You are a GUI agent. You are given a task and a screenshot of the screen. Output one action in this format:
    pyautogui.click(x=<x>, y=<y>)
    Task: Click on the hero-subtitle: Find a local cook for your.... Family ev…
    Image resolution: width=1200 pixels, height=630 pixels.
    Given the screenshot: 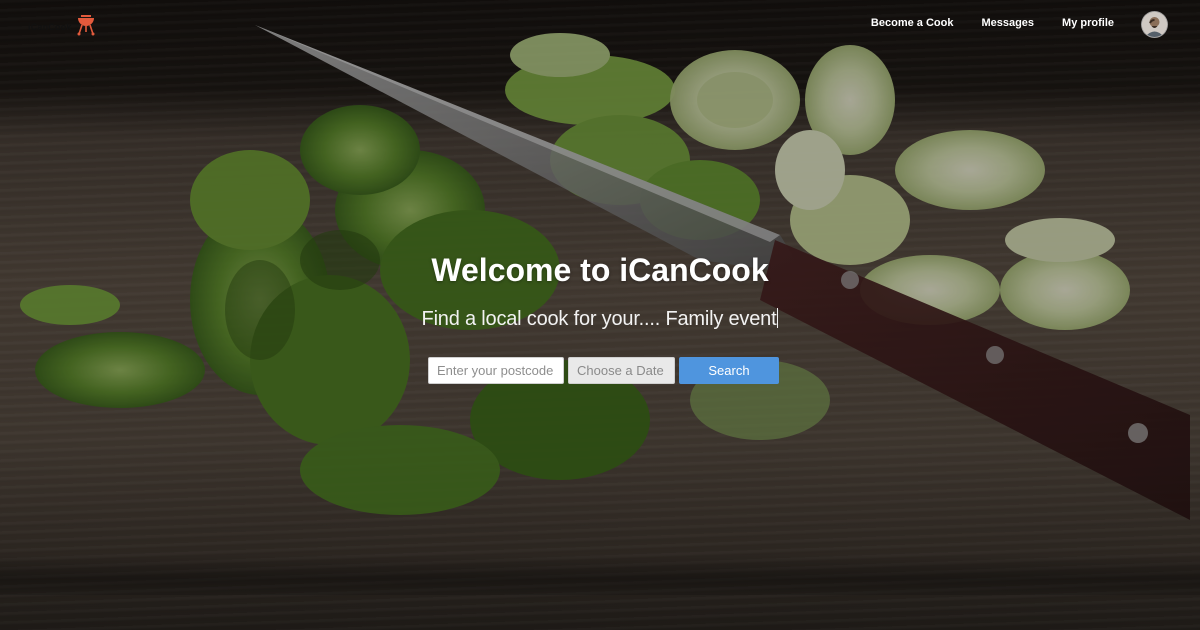 What is the action you would take?
    pyautogui.click(x=600, y=319)
    